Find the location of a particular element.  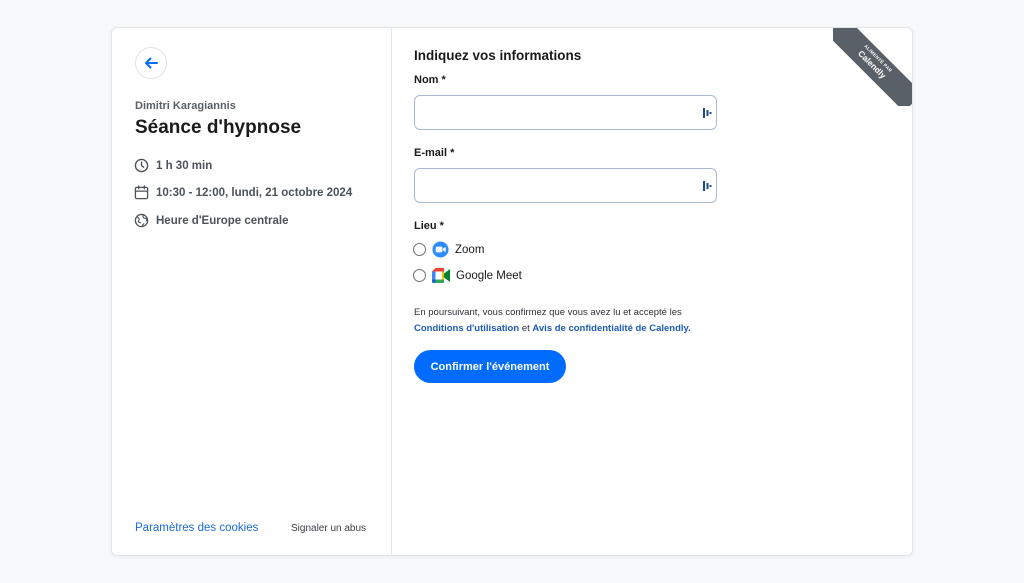

event-duration: 1 h 30 min is located at coordinates (173, 165).